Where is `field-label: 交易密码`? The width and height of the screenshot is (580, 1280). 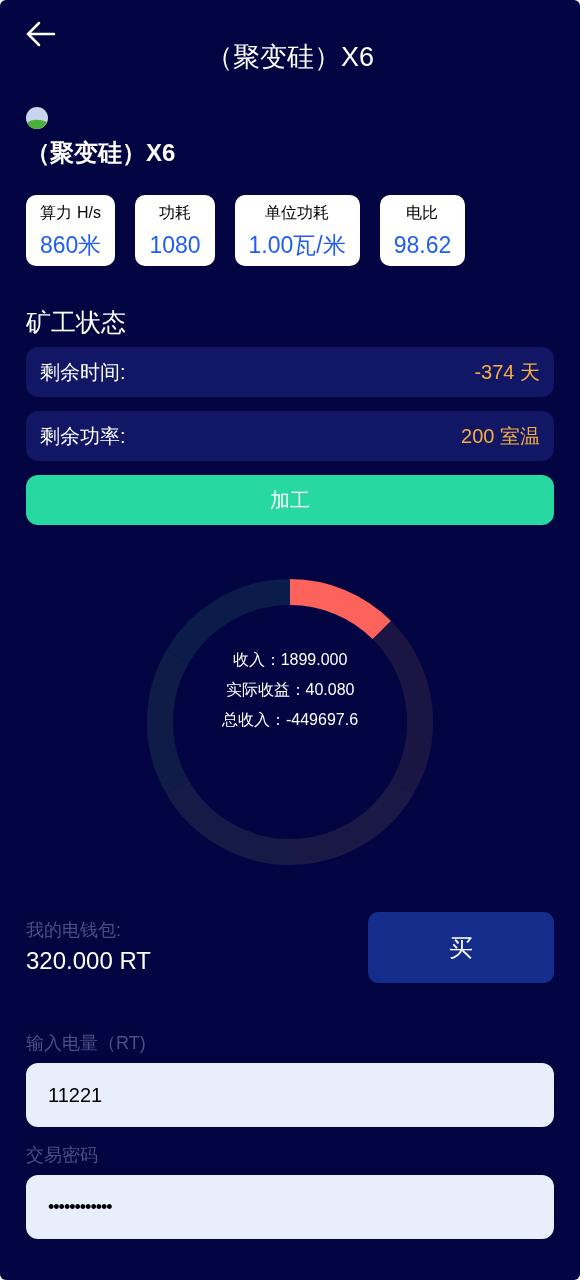 field-label: 交易密码 is located at coordinates (62, 1155).